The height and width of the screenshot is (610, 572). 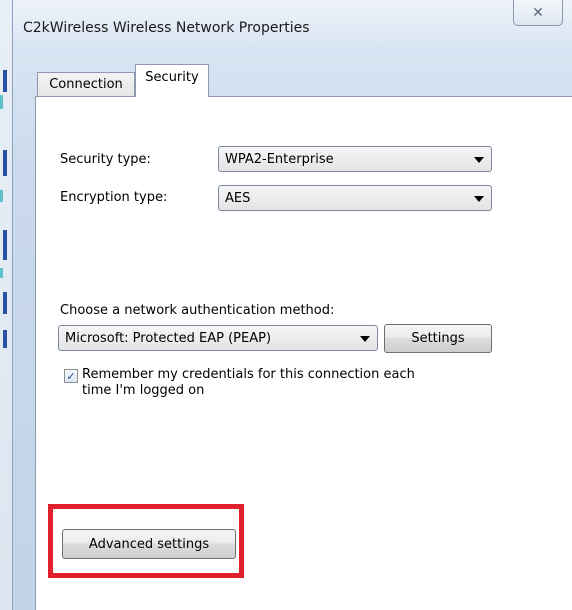 I want to click on encryption-type-value: AES, so click(x=238, y=198).